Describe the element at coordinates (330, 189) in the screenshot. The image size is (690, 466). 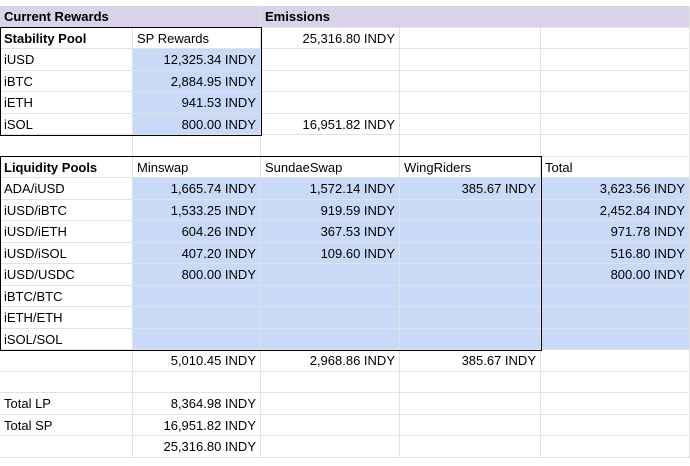
I see `lp-sundae-cell: 1,572.14 INDY` at that location.